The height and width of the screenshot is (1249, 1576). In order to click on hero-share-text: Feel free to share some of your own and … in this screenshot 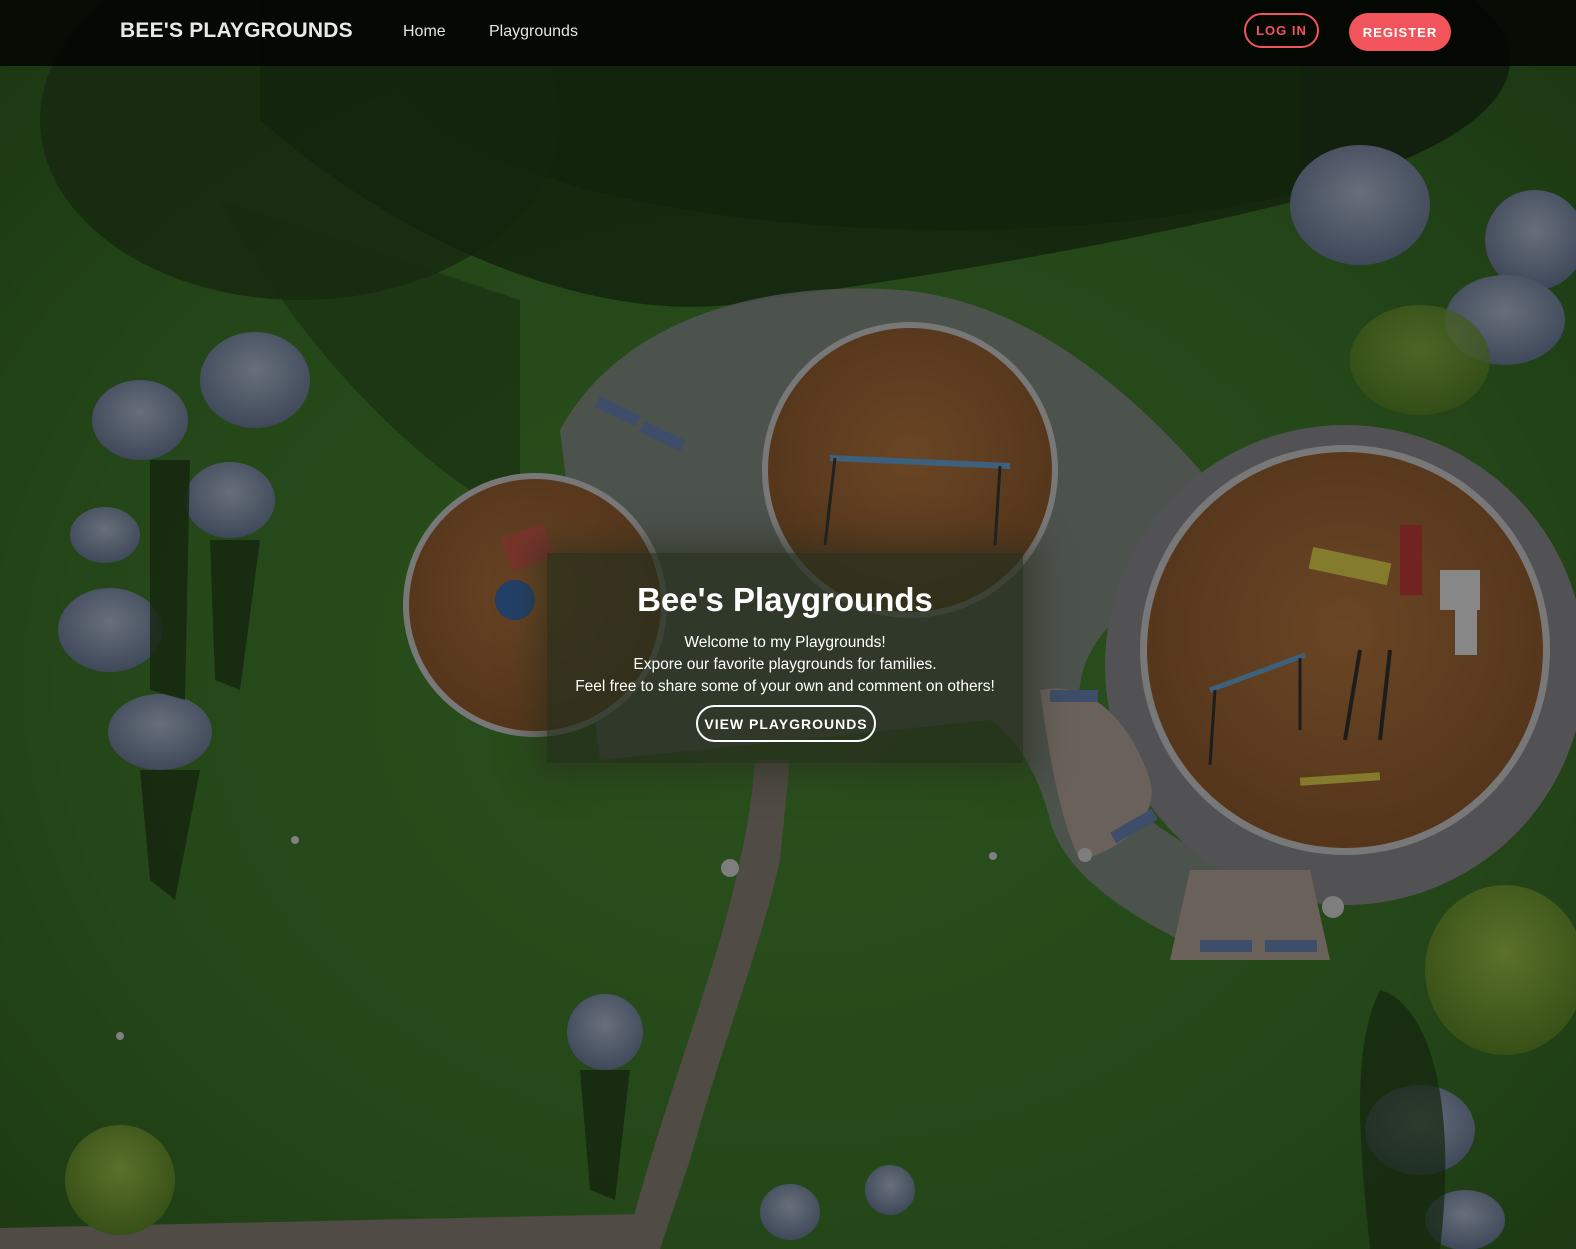, I will do `click(785, 686)`.